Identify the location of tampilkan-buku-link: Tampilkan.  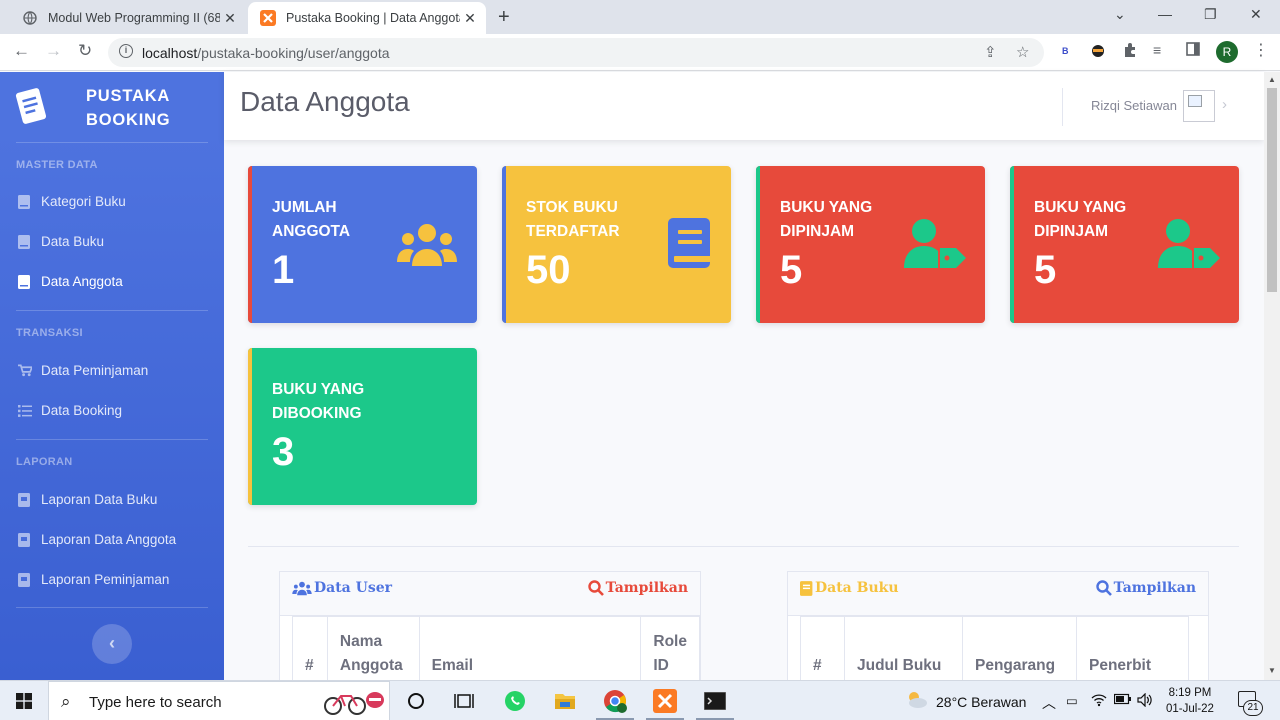
(1145, 588).